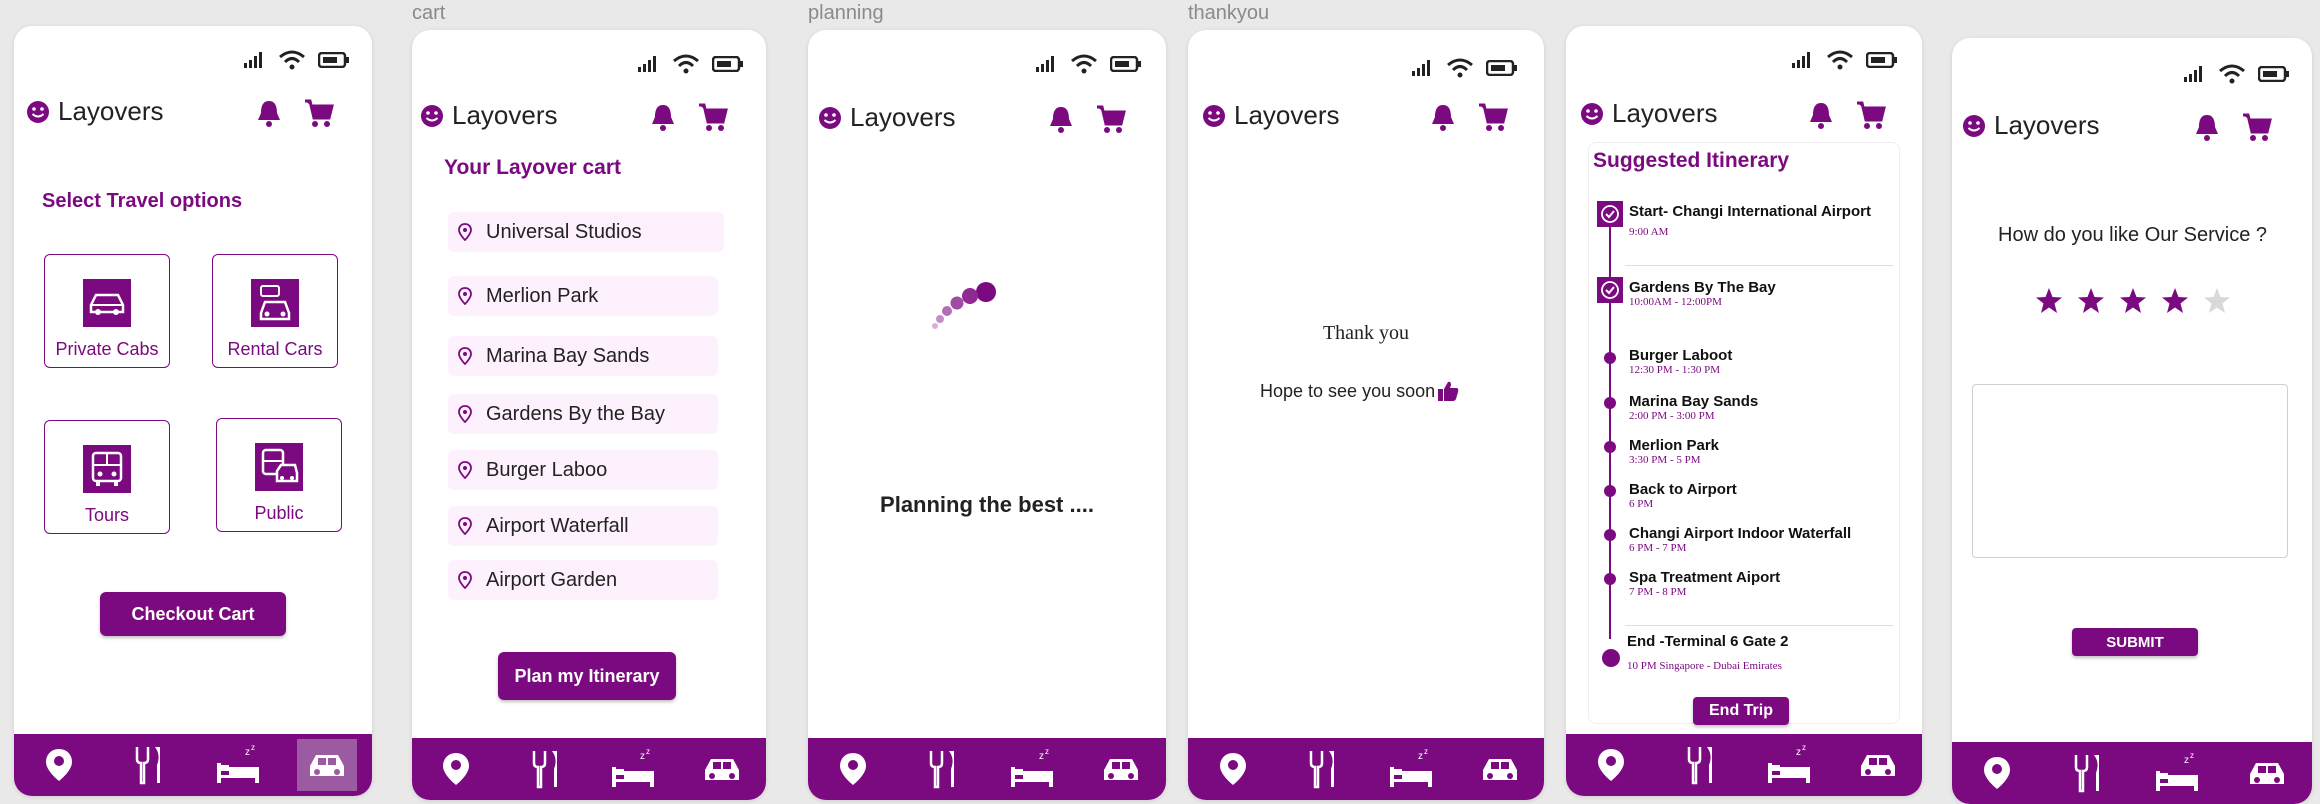  What do you see at coordinates (1680, 361) in the screenshot?
I see `timeline-stop: Burger Laboot 12:30 PM - 1:30 PM` at bounding box center [1680, 361].